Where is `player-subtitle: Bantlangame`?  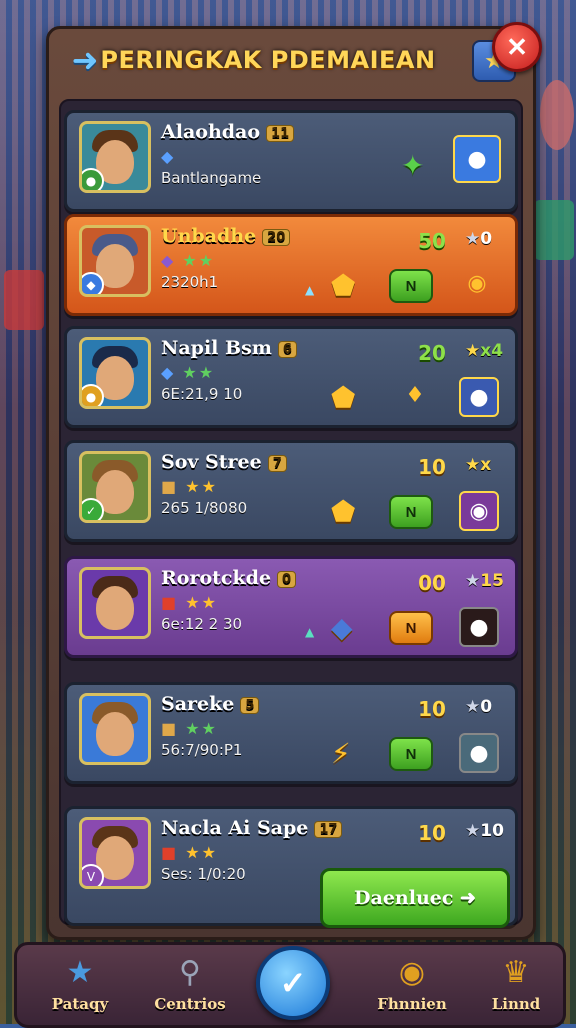
player-subtitle: Bantlangame is located at coordinates (211, 178).